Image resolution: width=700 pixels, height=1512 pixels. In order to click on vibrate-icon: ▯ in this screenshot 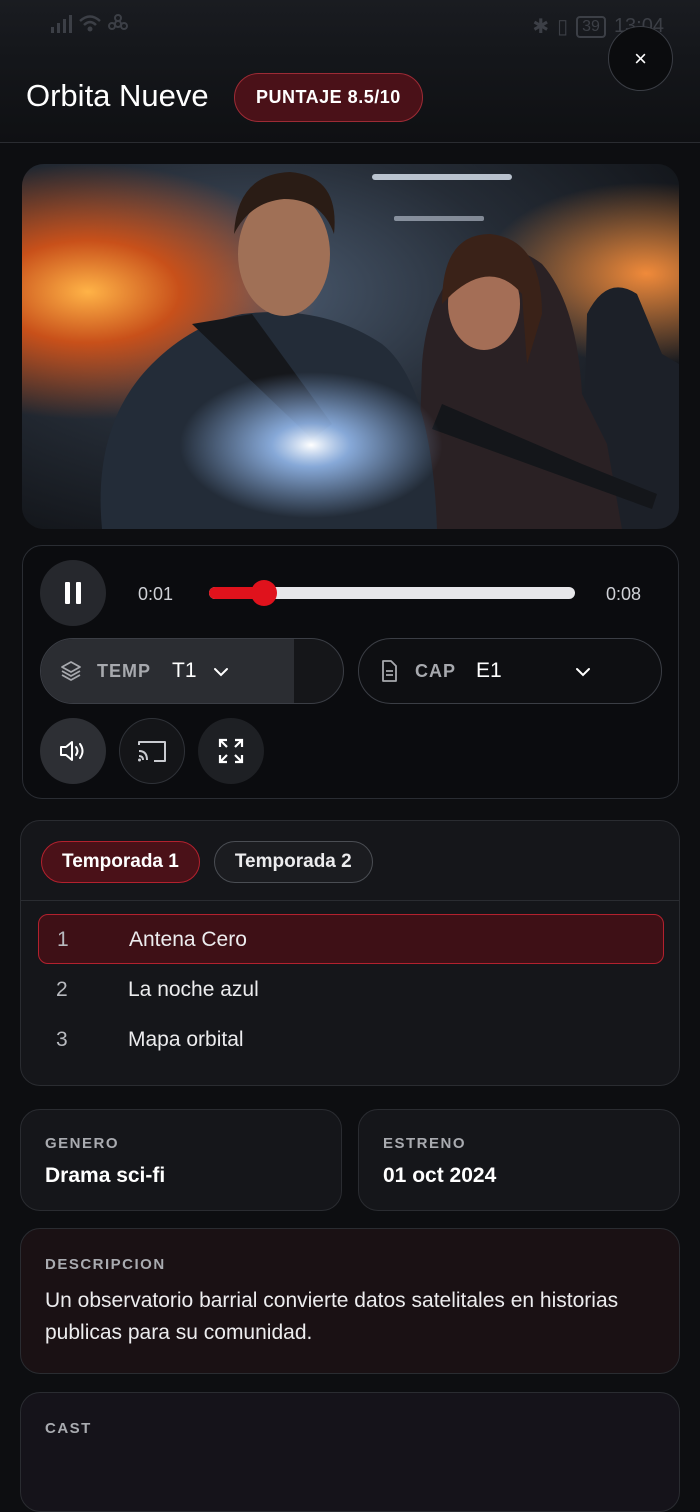, I will do `click(563, 27)`.